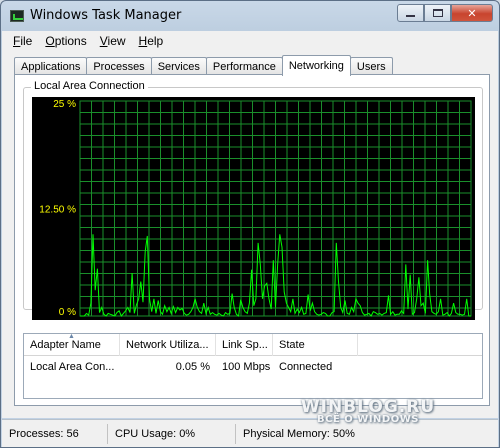  Describe the element at coordinates (64, 104) in the screenshot. I see `y-axis-label: 25 %` at that location.